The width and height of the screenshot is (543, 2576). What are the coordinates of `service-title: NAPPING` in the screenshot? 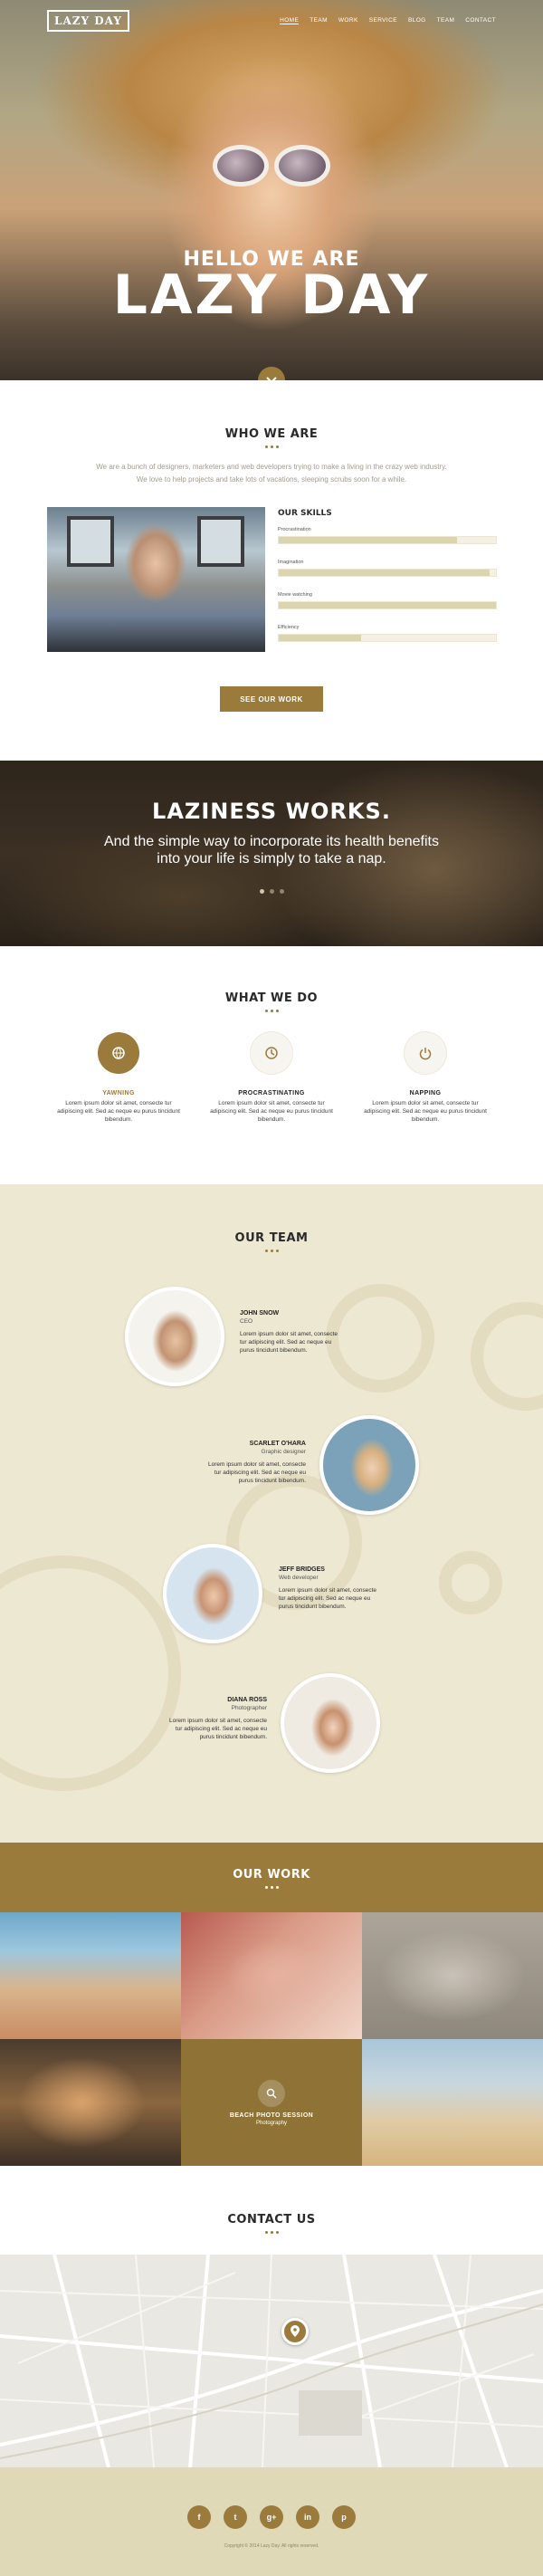 It's located at (426, 1093).